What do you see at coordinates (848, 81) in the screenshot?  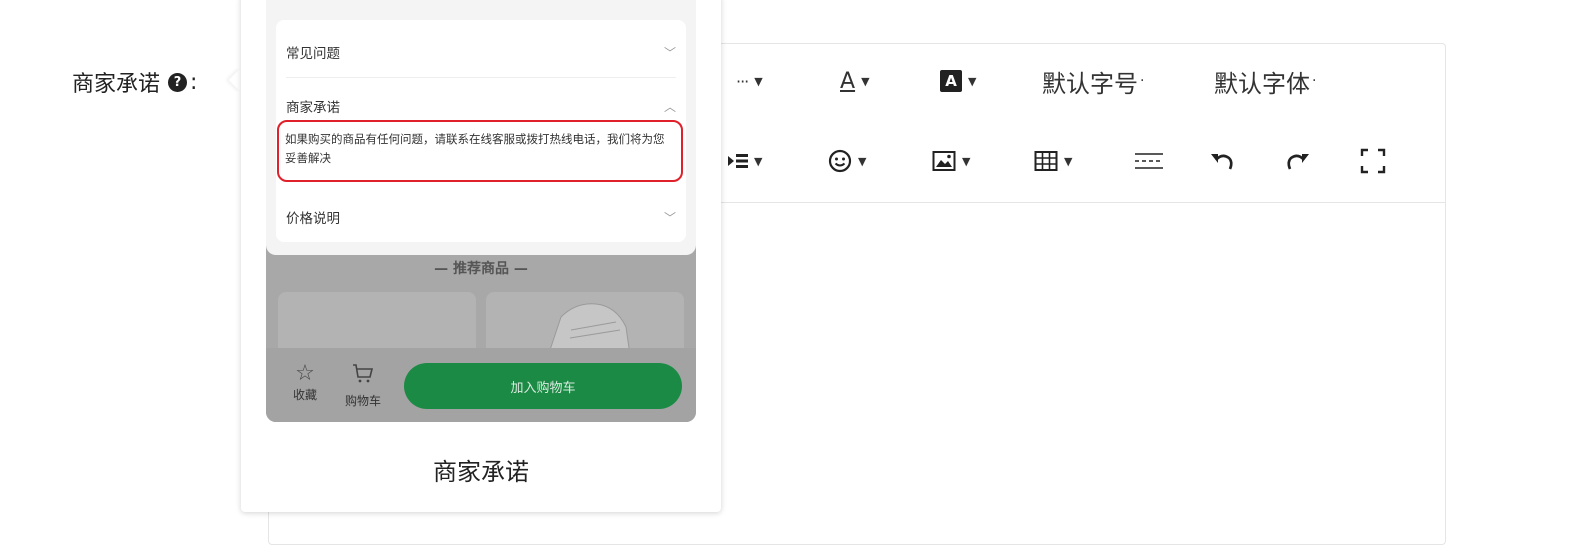 I see `font-color-icon: A` at bounding box center [848, 81].